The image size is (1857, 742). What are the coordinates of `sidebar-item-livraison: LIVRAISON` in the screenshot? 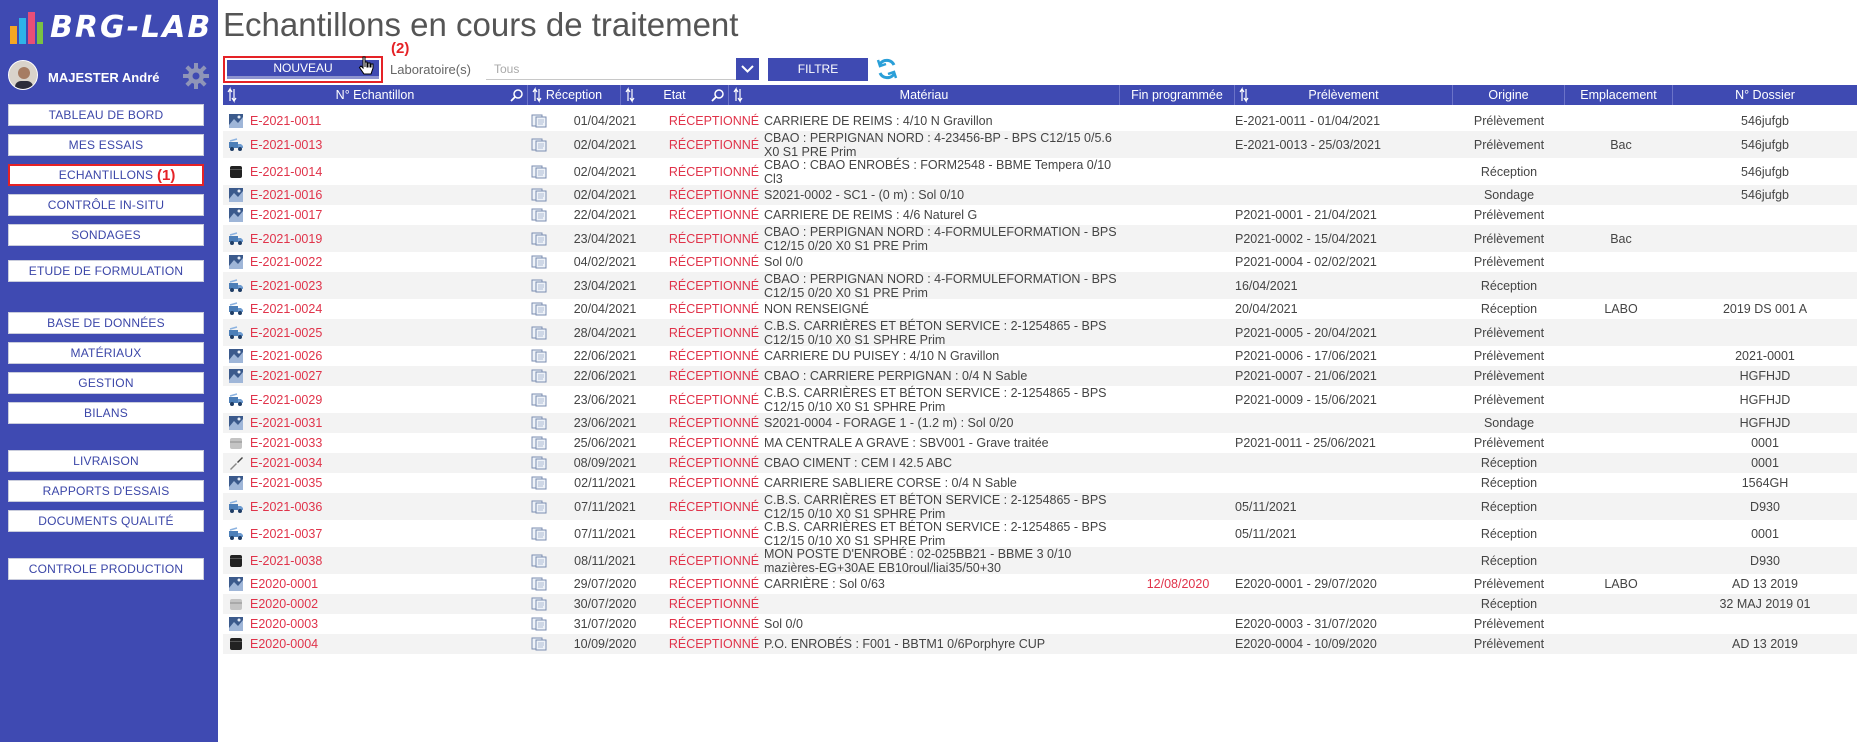 It's located at (106, 461).